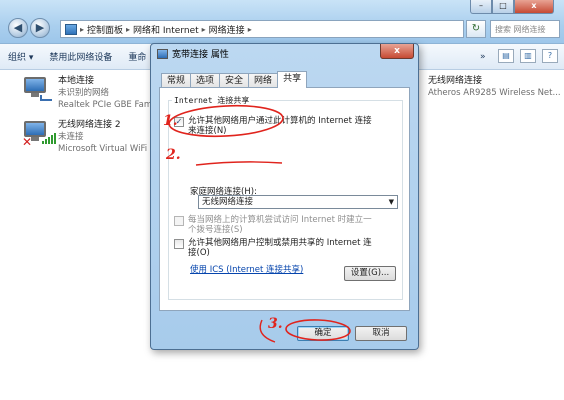  Describe the element at coordinates (173, 155) in the screenshot. I see `annotation-step-2: 2.` at that location.